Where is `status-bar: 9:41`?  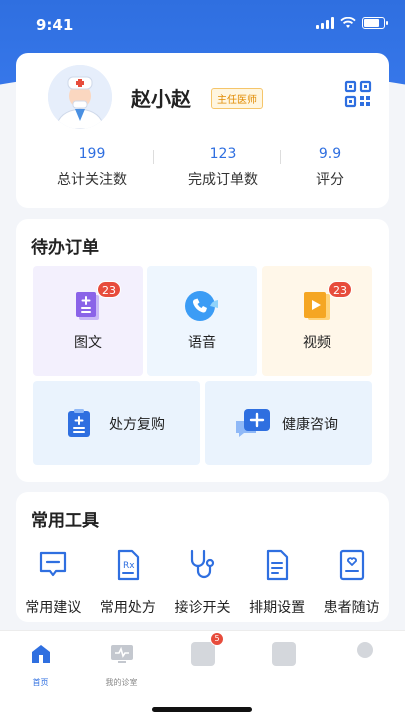 status-bar: 9:41 is located at coordinates (202, 25).